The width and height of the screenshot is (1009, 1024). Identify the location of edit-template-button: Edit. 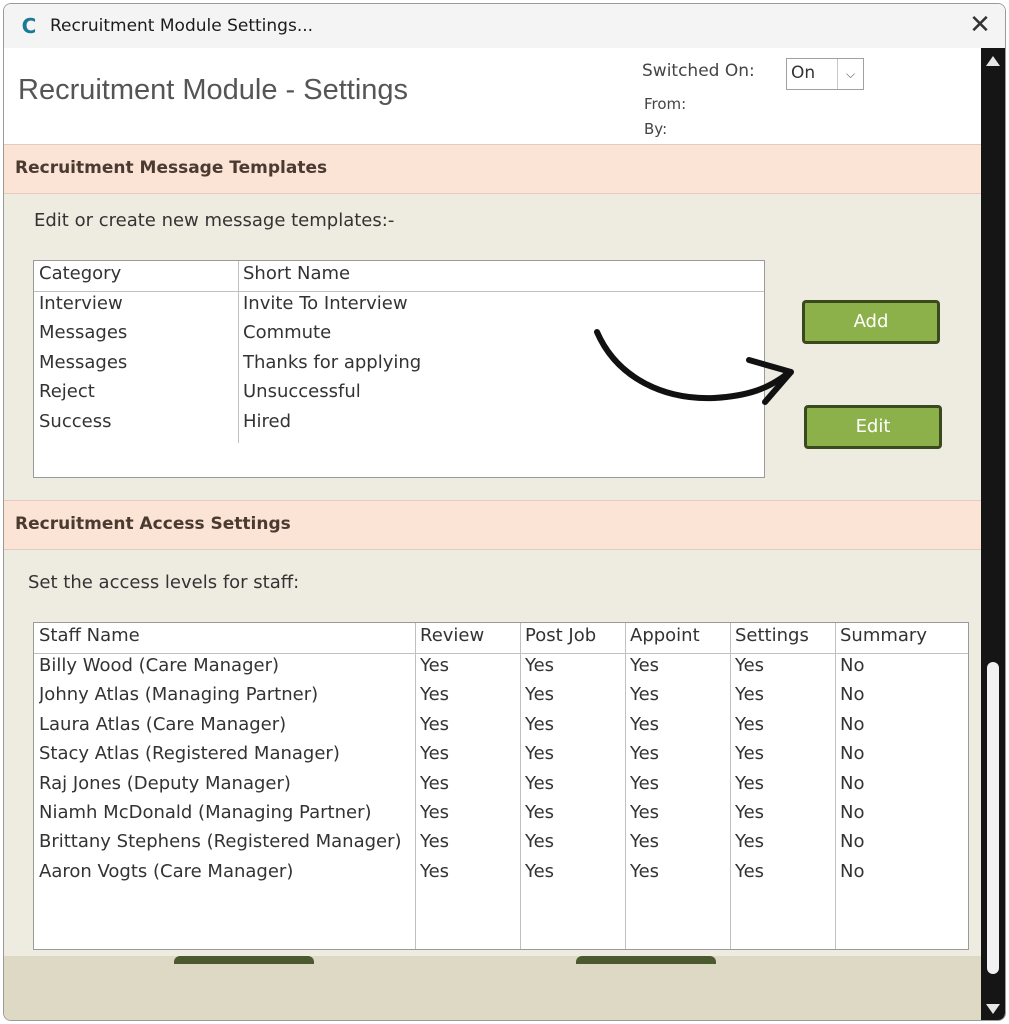
(873, 427).